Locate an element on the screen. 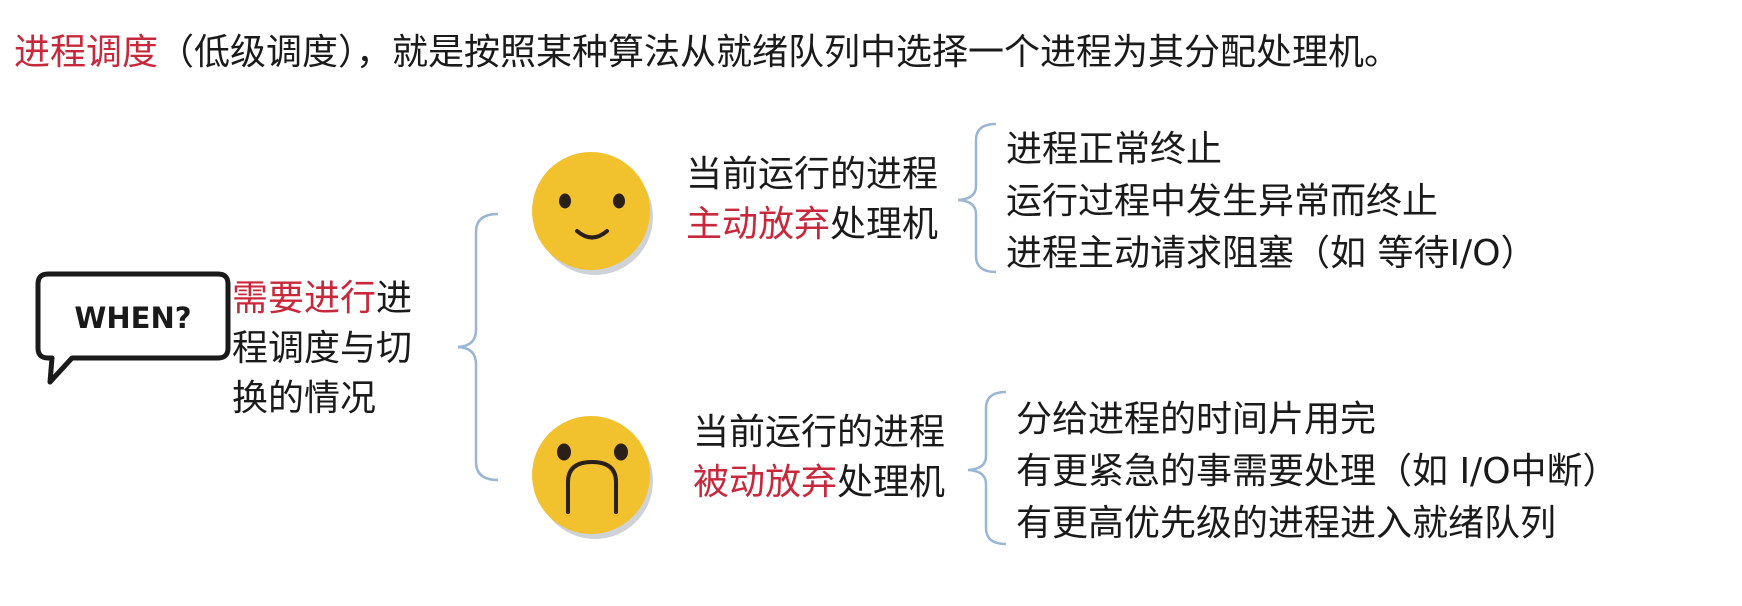  when-badge-text: WHEN? is located at coordinates (132, 318).